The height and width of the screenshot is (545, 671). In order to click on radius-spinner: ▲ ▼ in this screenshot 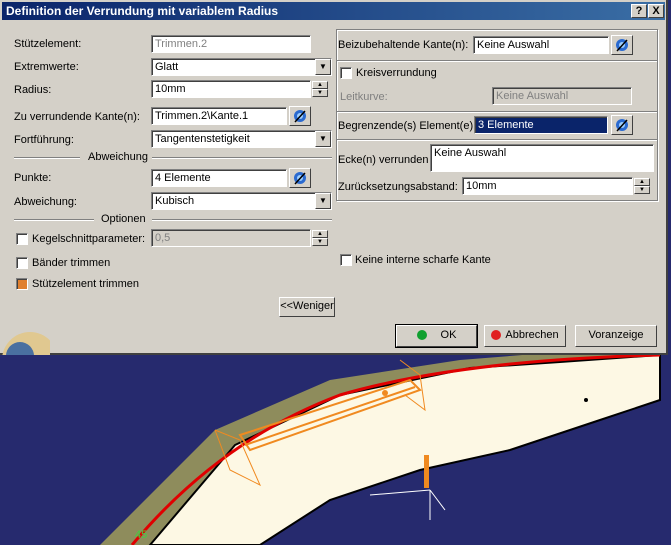, I will do `click(320, 89)`.